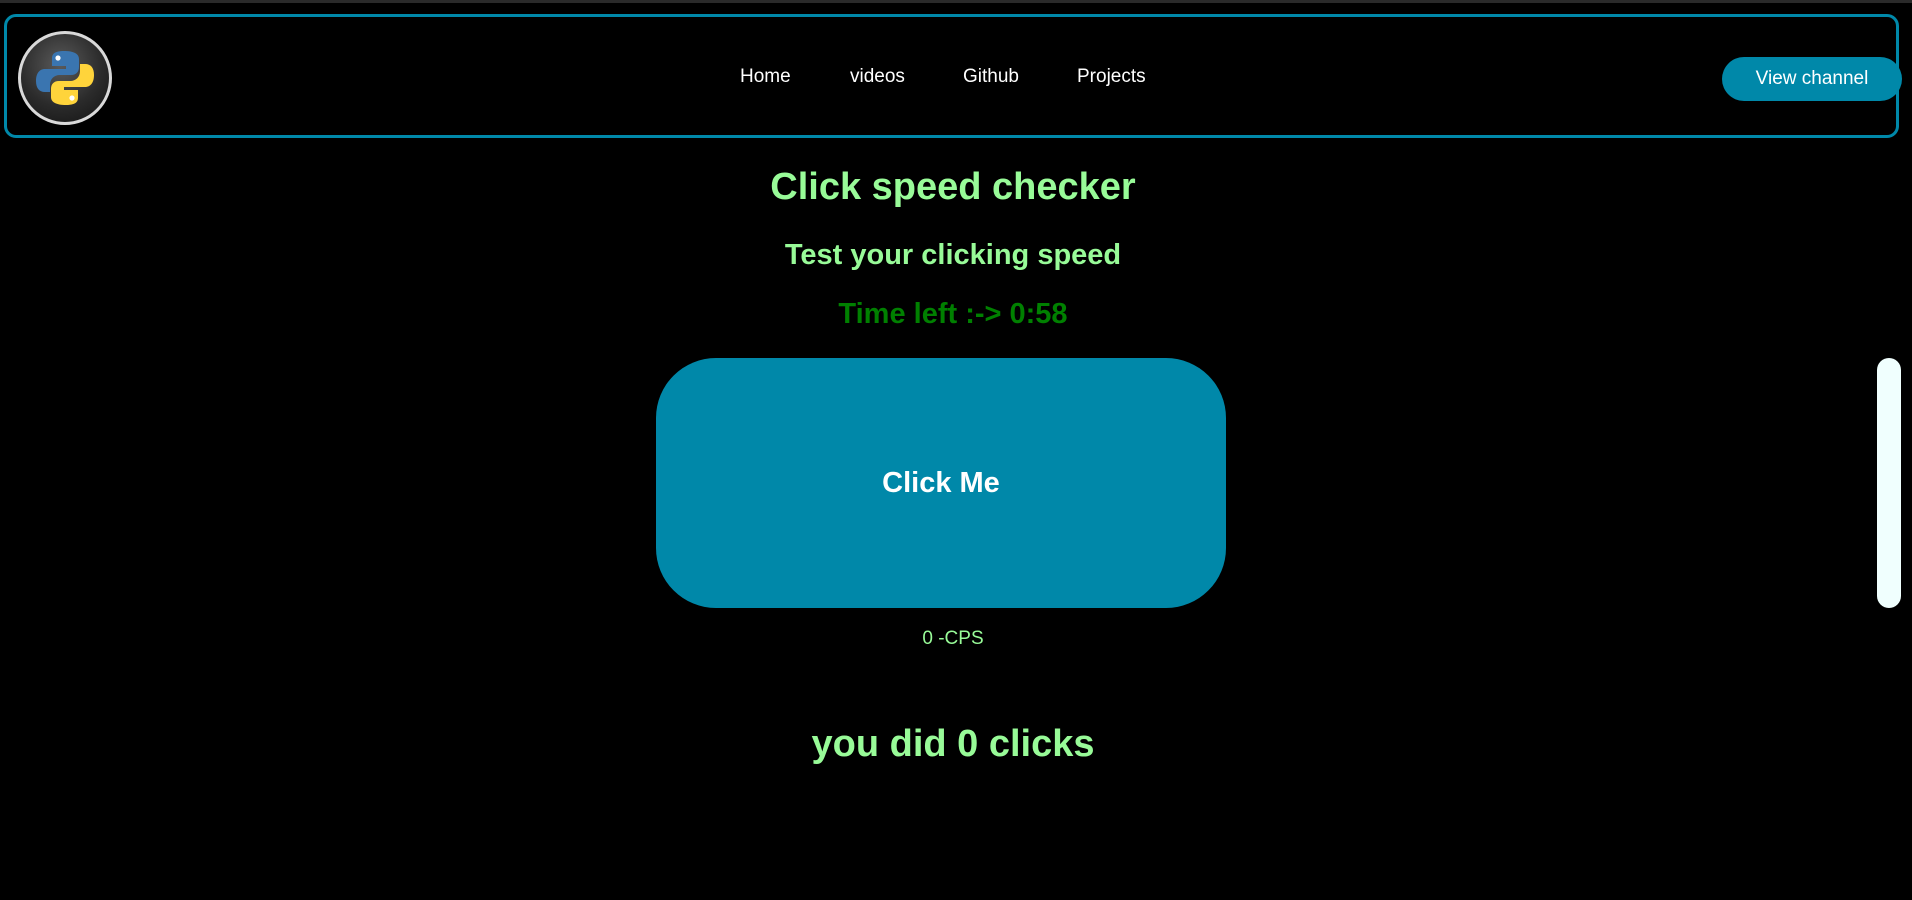 This screenshot has height=900, width=1912. I want to click on nav-link-projects: Projects, so click(1111, 77).